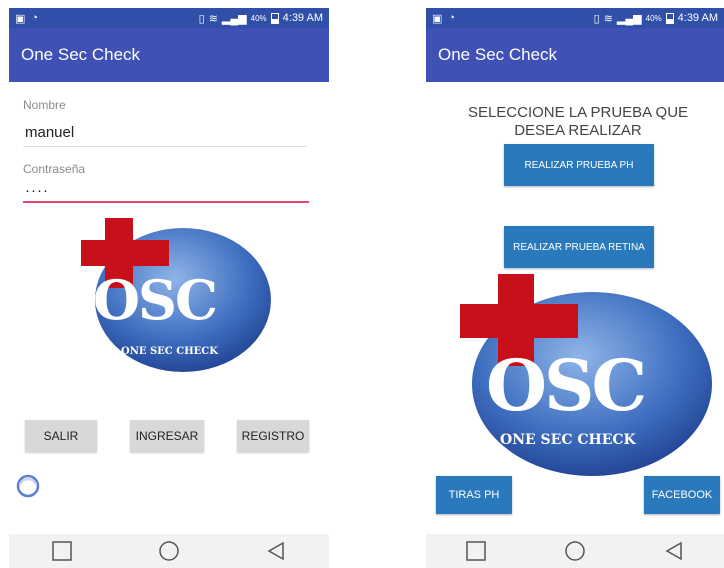 This screenshot has width=724, height=568. Describe the element at coordinates (54, 169) in the screenshot. I see `password-label: Contraseña` at that location.